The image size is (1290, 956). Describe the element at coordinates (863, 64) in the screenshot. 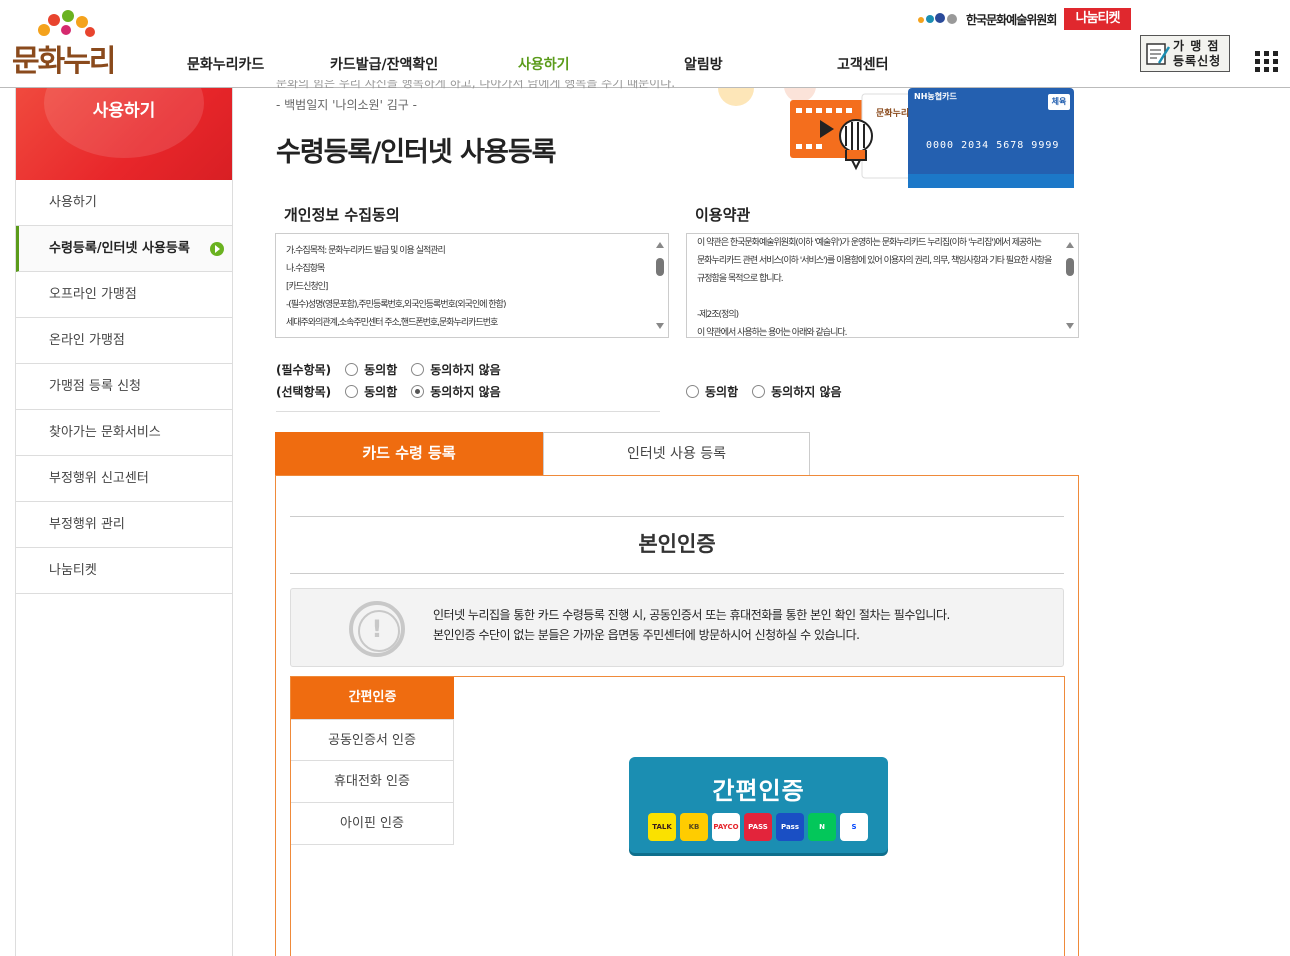

I see `nav-customer-center: 고객센터` at that location.